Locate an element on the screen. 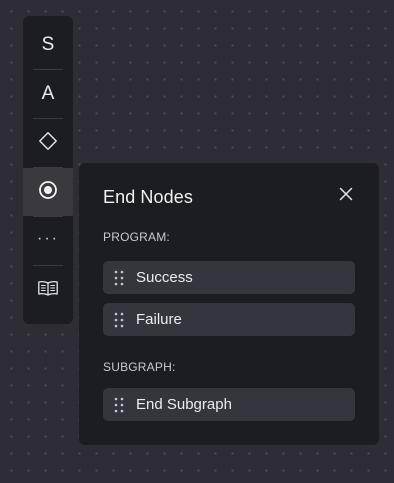 The width and height of the screenshot is (394, 483). open-book-icon is located at coordinates (48, 290).